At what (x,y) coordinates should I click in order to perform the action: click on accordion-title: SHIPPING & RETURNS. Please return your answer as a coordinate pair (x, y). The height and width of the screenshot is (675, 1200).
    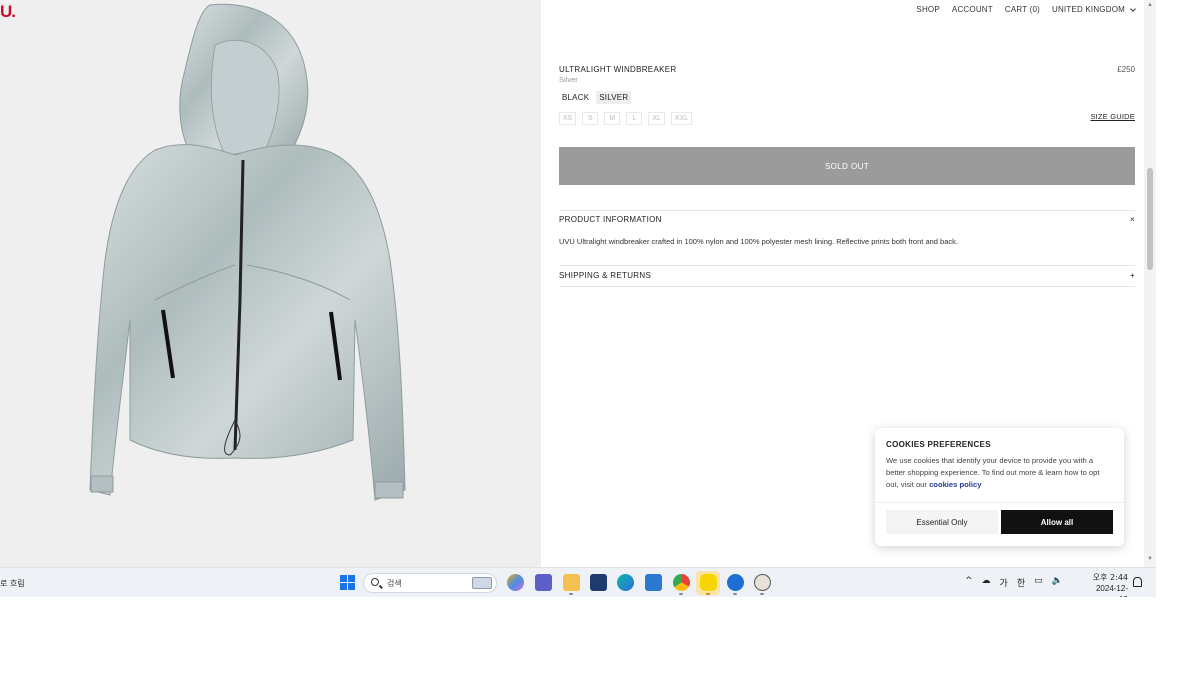
    Looking at the image, I should click on (605, 275).